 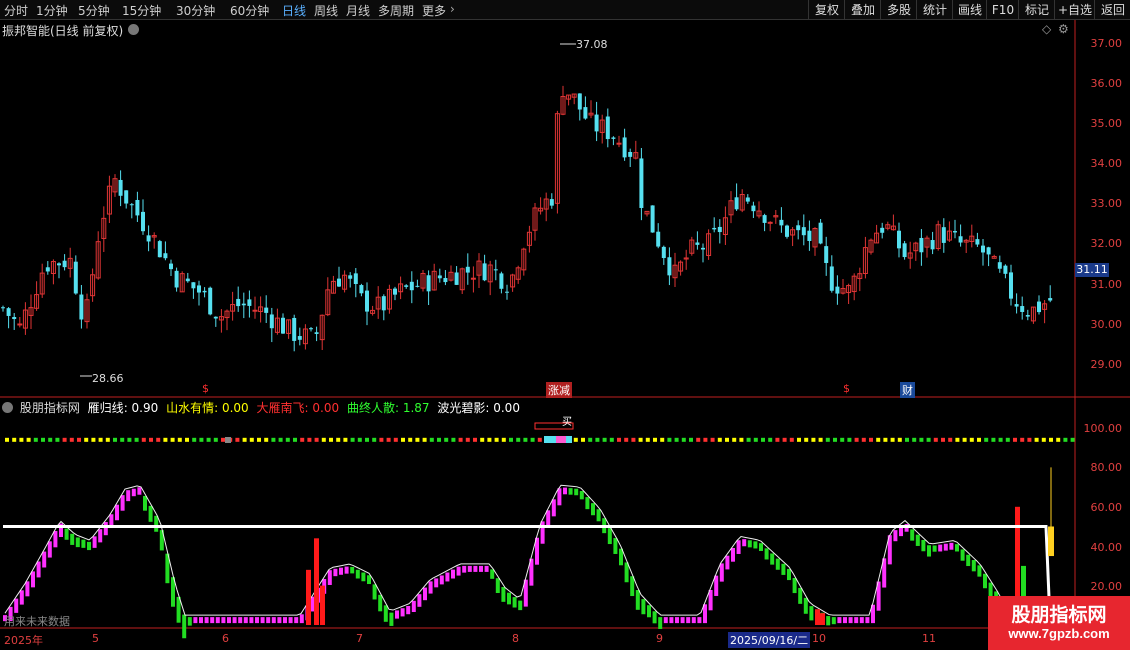 What do you see at coordinates (826, 10) in the screenshot?
I see `fuquan-button: 复权` at bounding box center [826, 10].